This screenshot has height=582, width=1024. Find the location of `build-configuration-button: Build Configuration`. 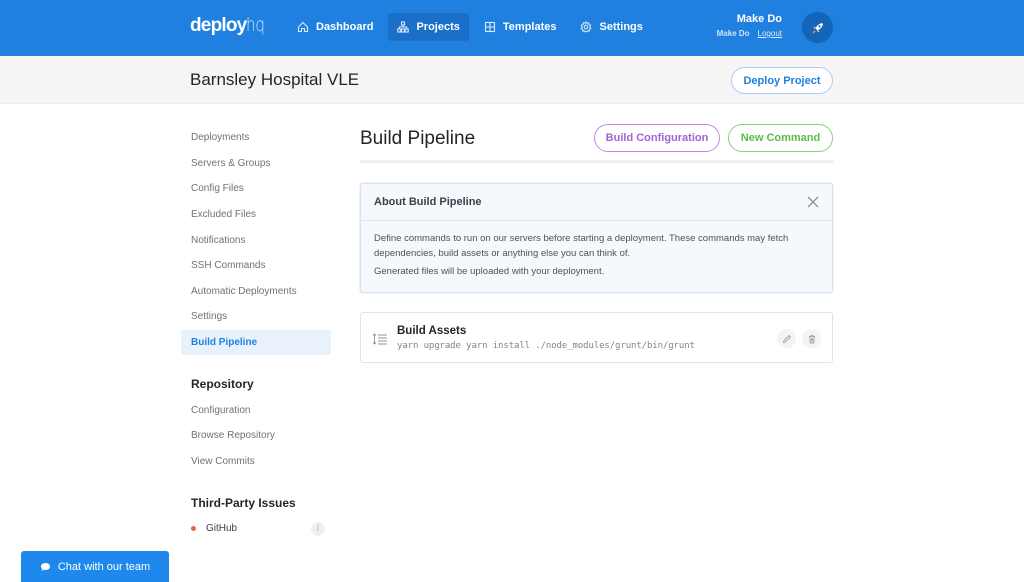

build-configuration-button: Build Configuration is located at coordinates (657, 138).